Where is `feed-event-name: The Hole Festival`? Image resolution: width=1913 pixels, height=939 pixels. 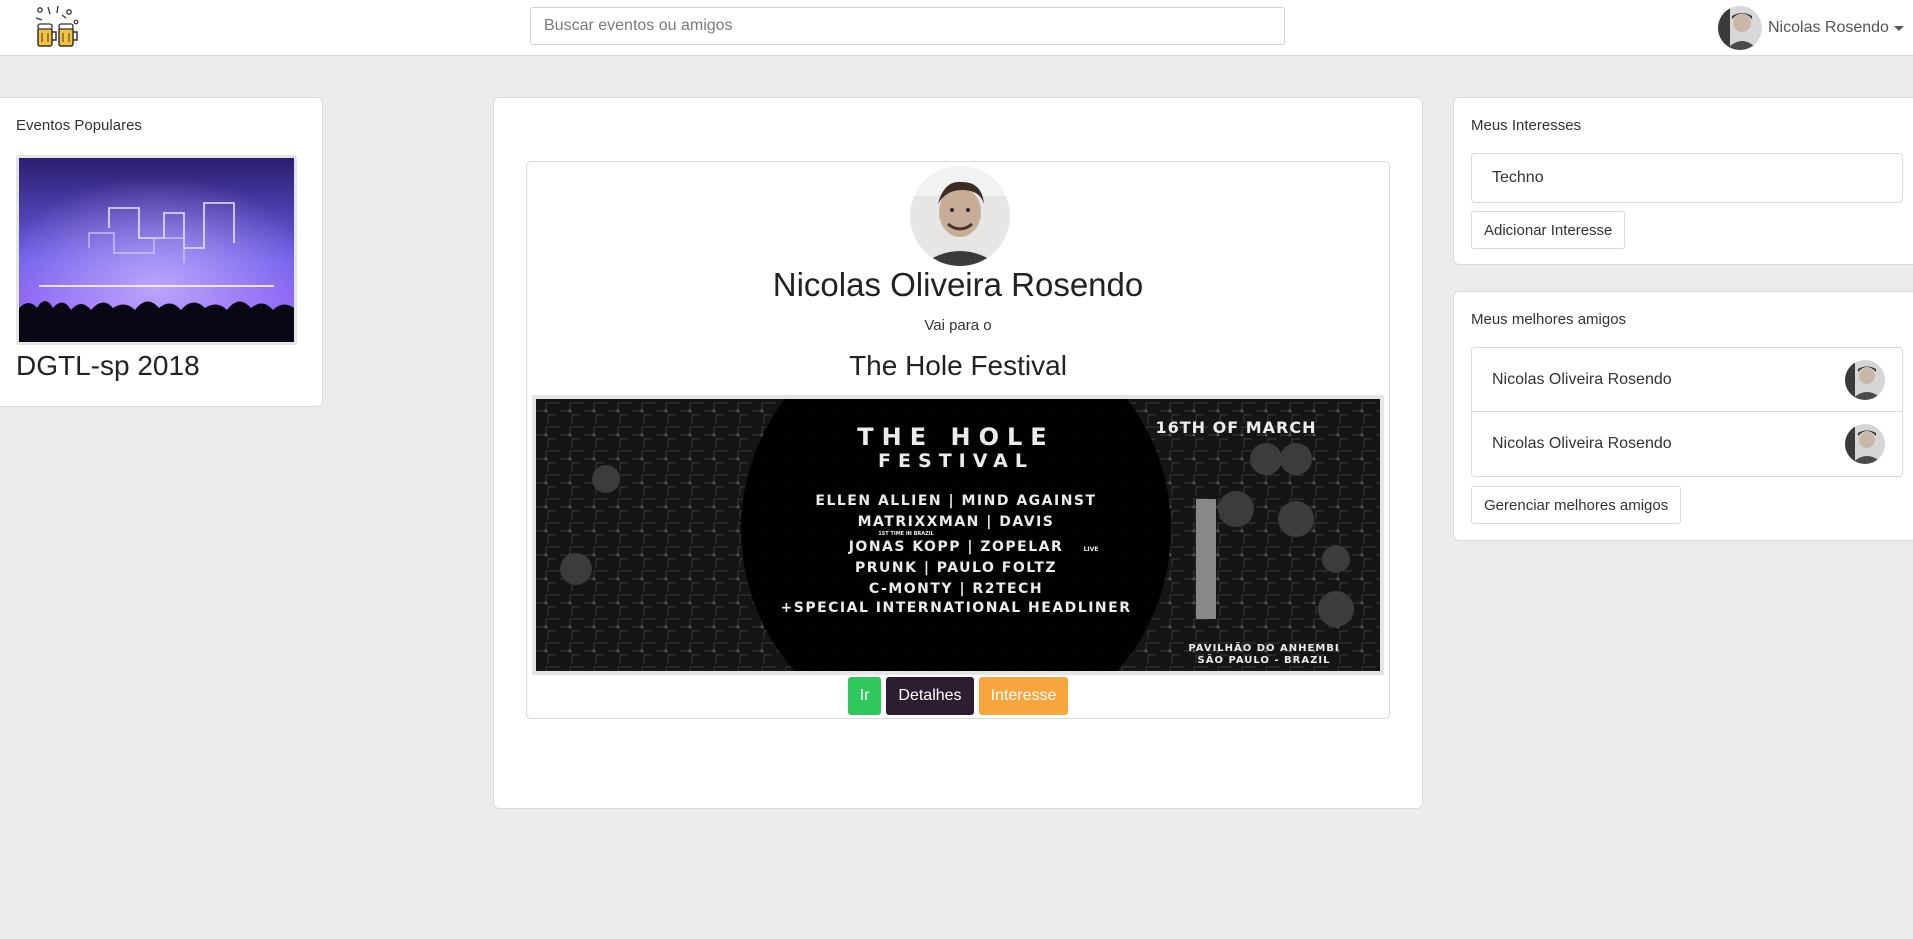
feed-event-name: The Hole Festival is located at coordinates (958, 366).